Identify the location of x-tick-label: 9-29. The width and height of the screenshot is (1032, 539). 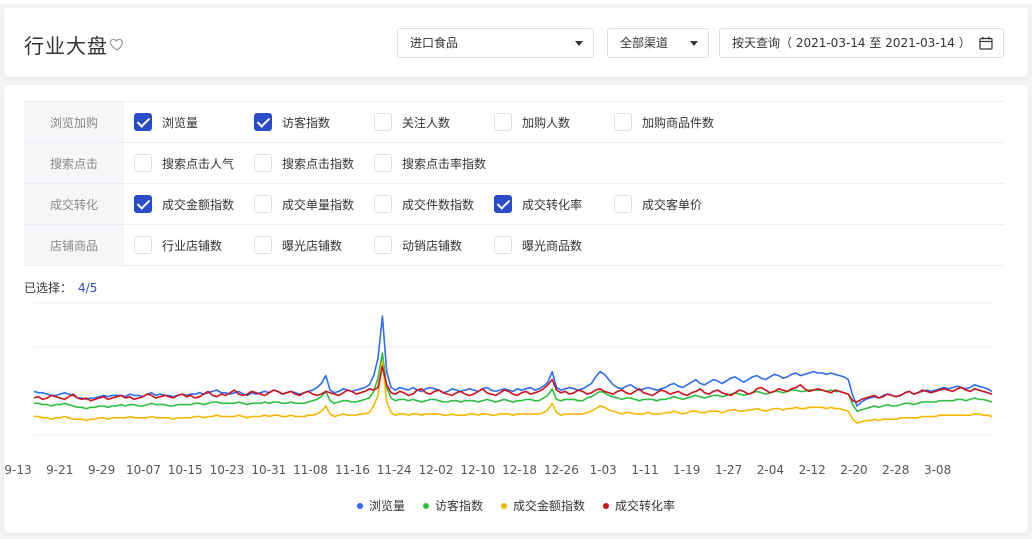
(101, 470).